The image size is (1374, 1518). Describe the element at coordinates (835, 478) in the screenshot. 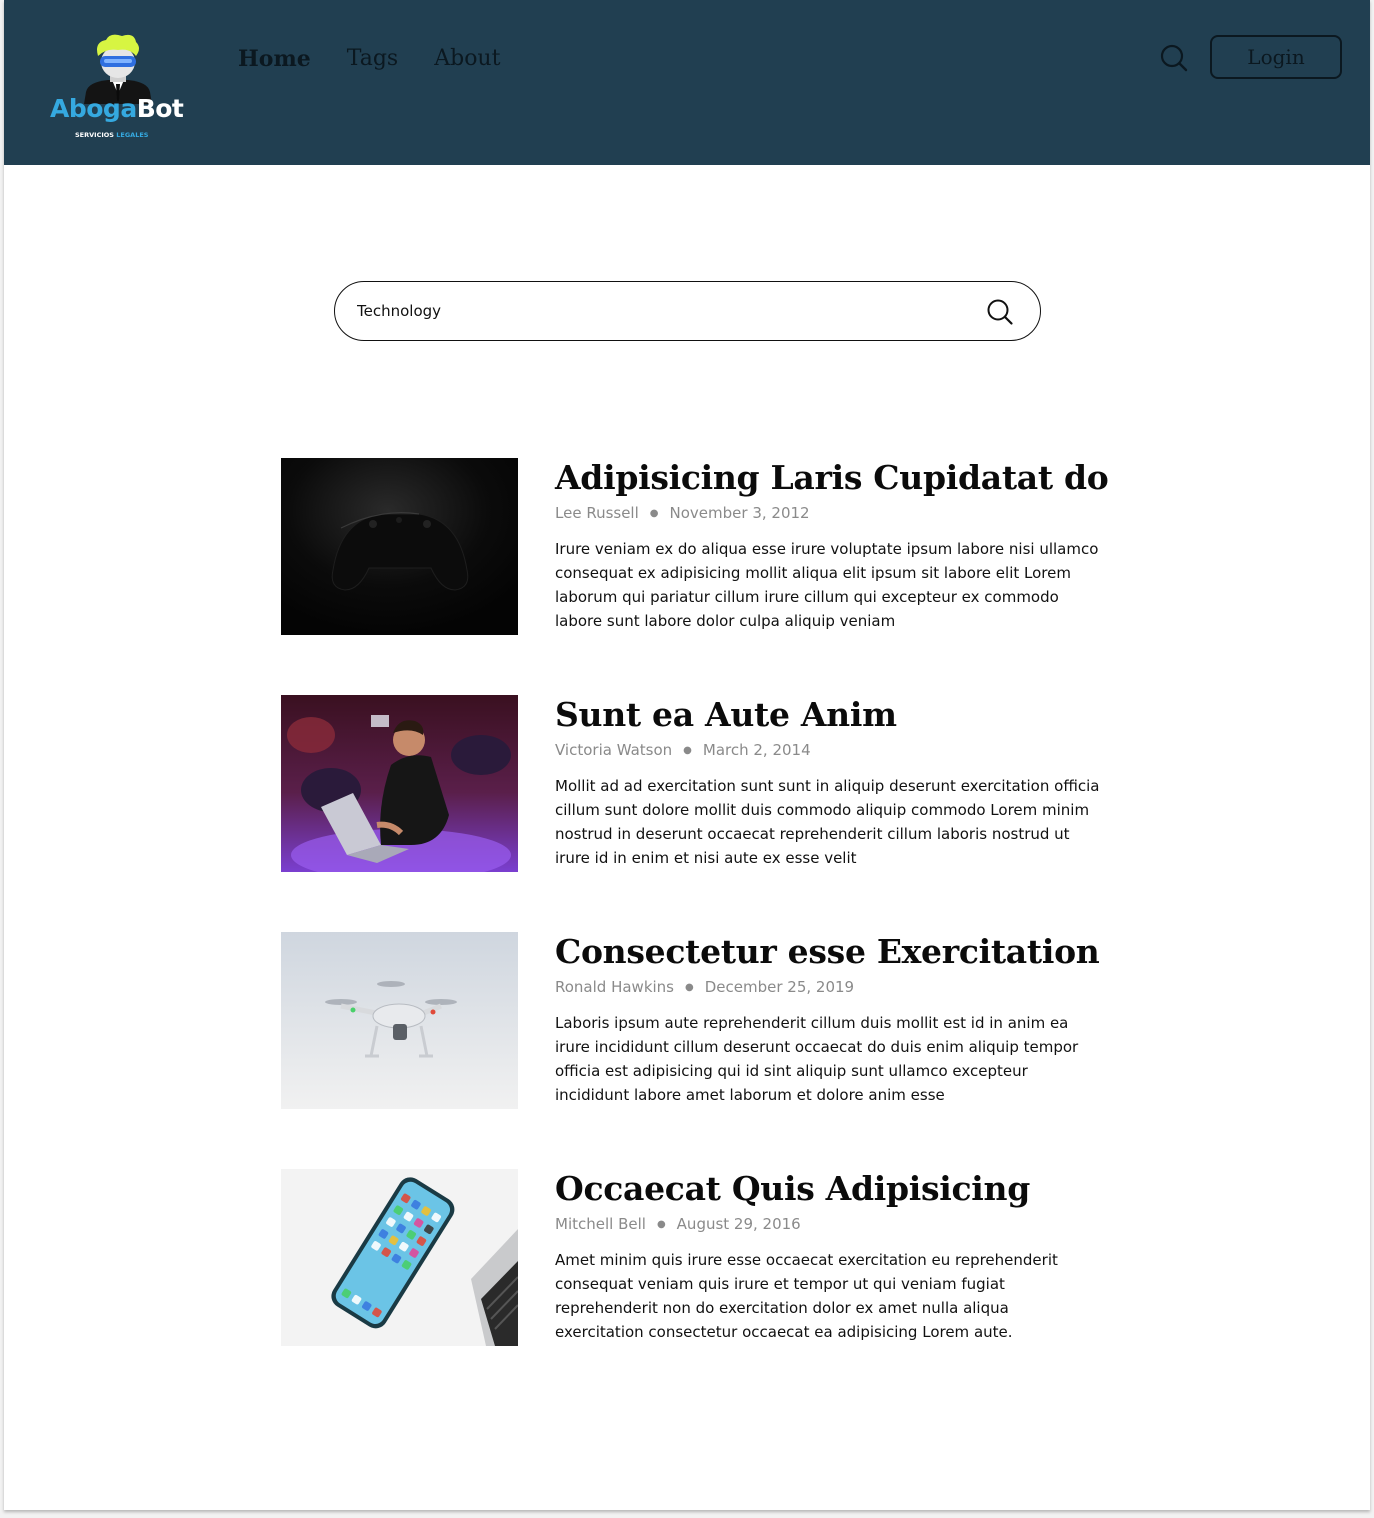

I see `article-title: Adipisicing Laris Cupidatat do` at that location.